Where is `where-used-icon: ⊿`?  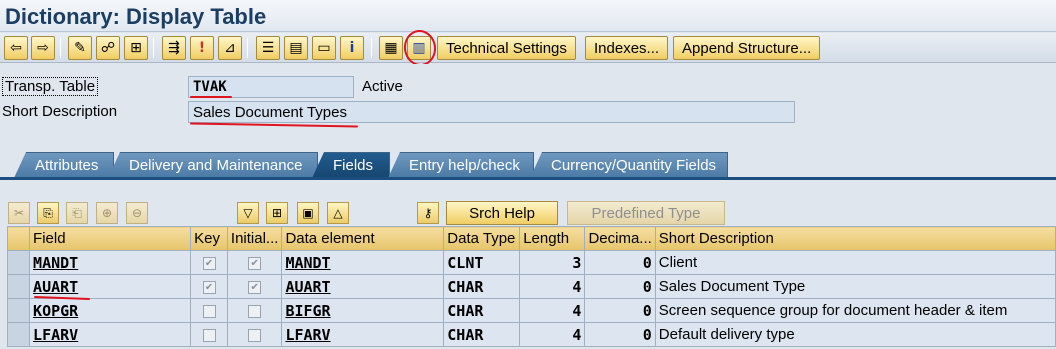 where-used-icon: ⊿ is located at coordinates (230, 48).